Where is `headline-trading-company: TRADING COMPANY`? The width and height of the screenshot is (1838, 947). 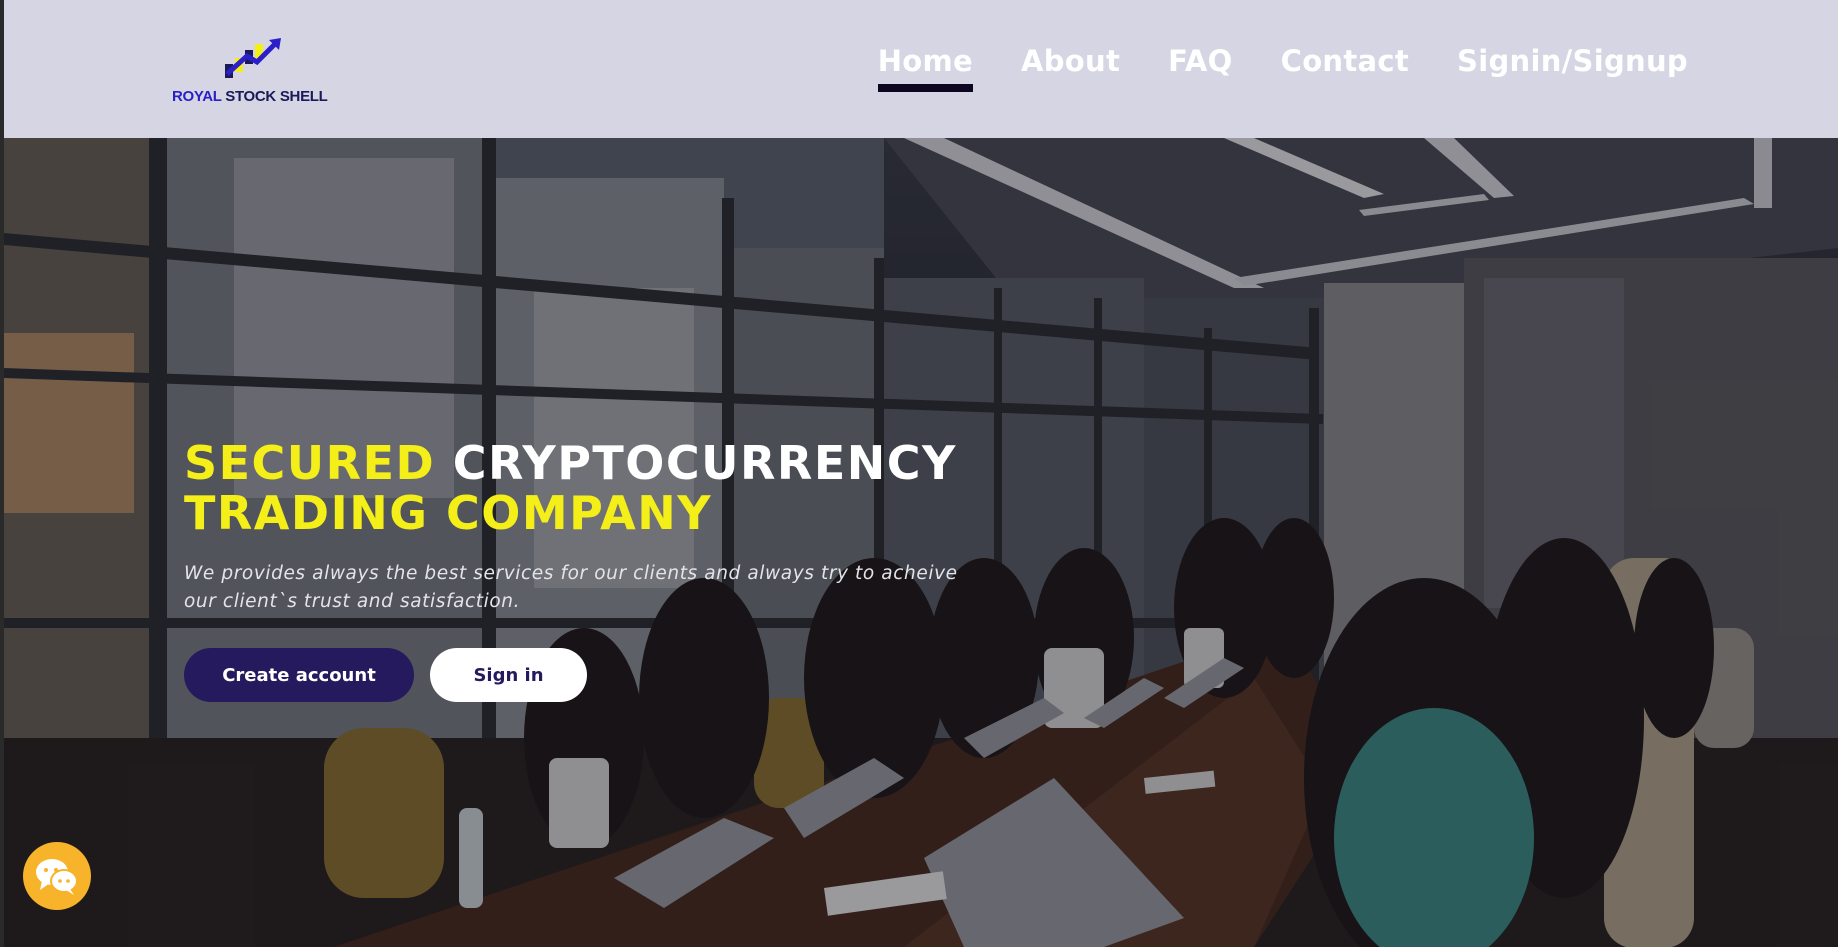
headline-trading-company: TRADING COMPANY is located at coordinates (448, 513).